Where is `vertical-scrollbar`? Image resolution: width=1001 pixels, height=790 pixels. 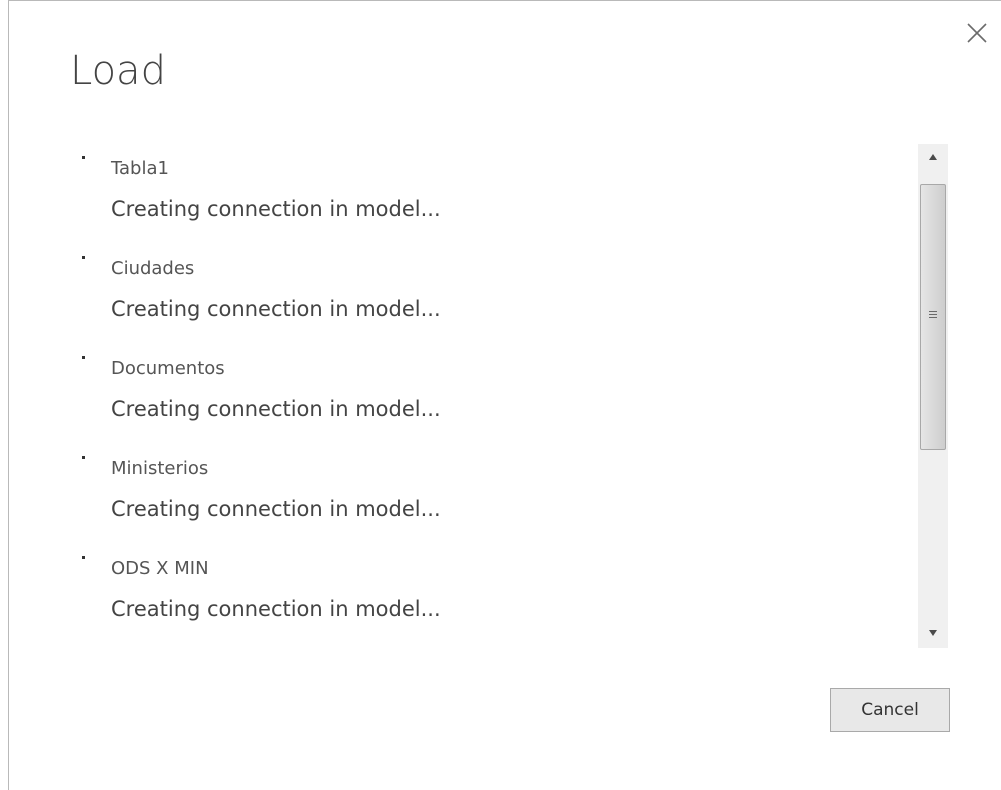
vertical-scrollbar is located at coordinates (933, 396).